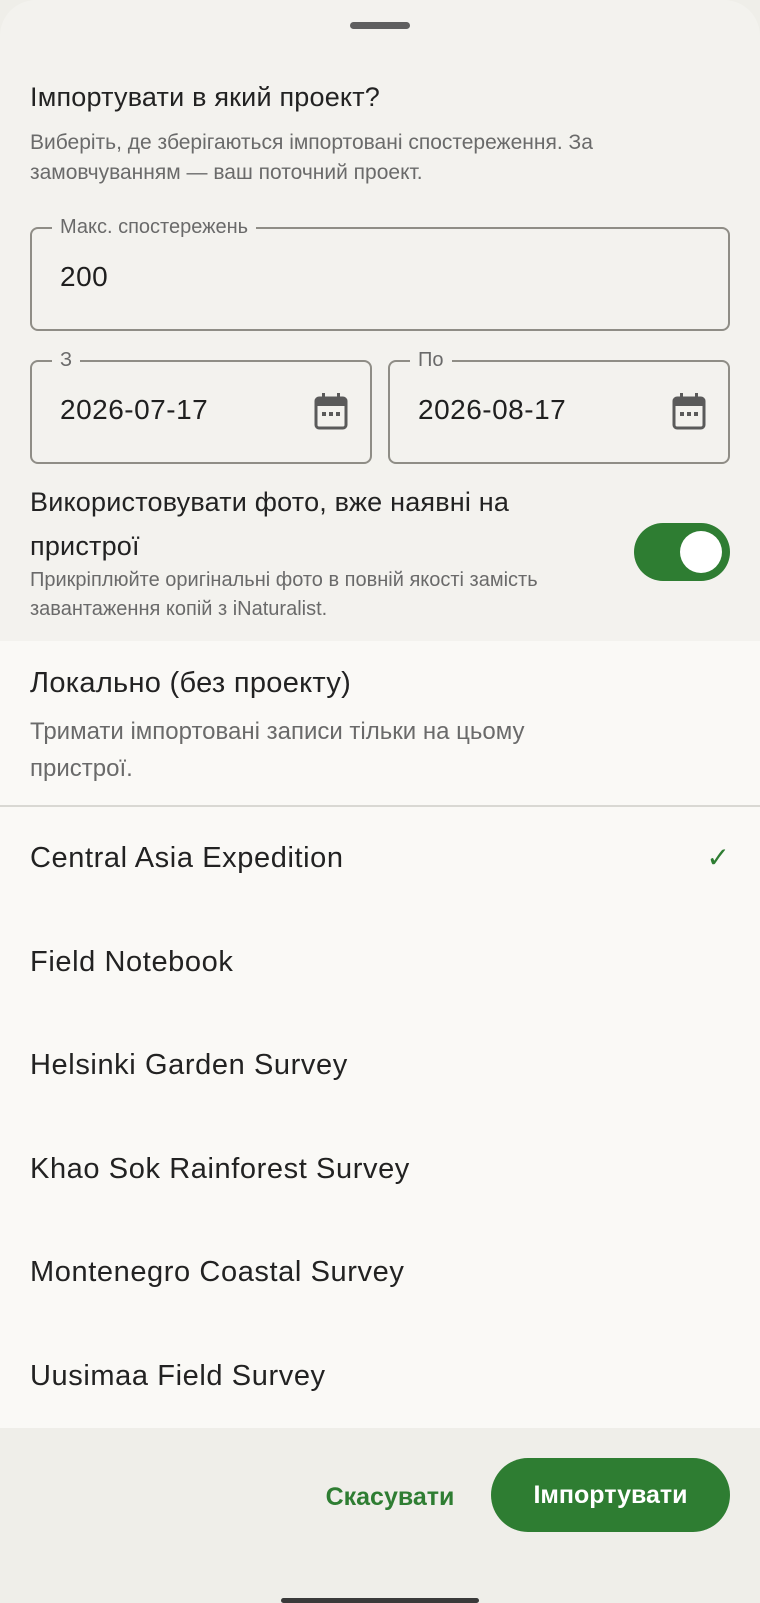 Image resolution: width=760 pixels, height=1603 pixels. What do you see at coordinates (380, 273) in the screenshot?
I see `max-observations-field: Макс. спостережень 200` at bounding box center [380, 273].